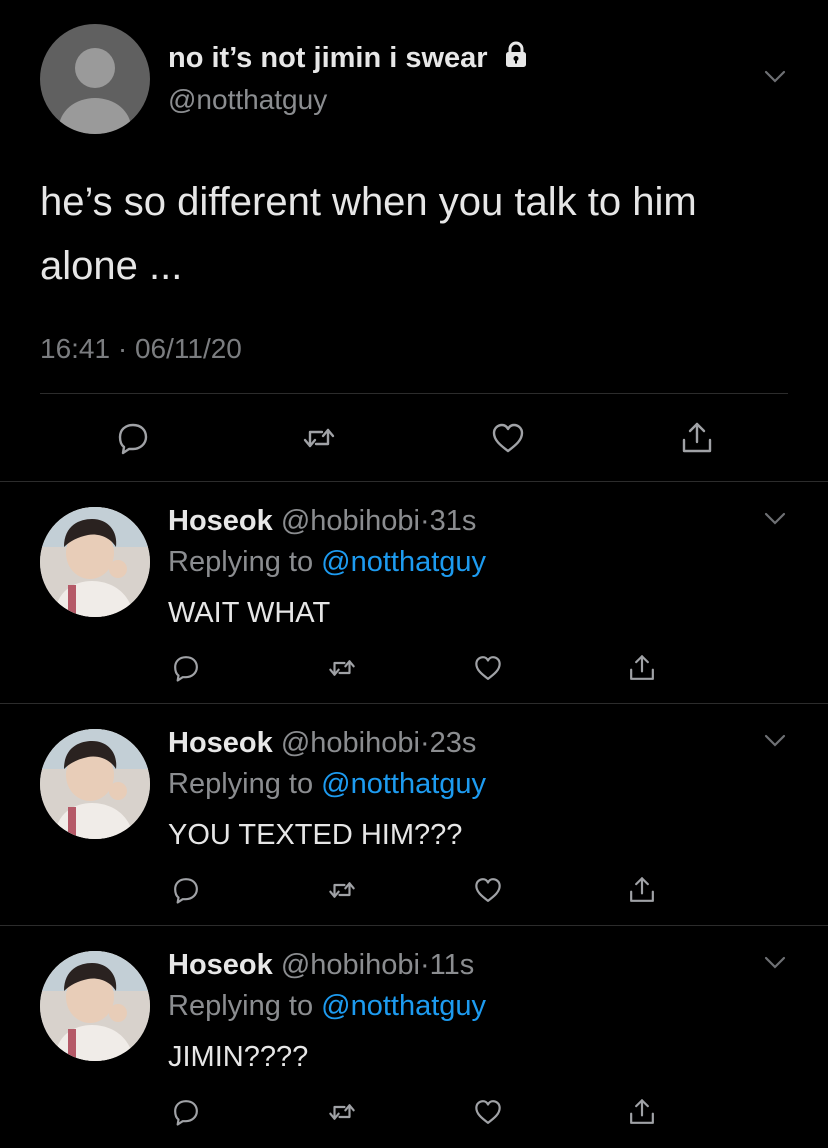  Describe the element at coordinates (328, 58) in the screenshot. I see `author-display-name: no it’s not jimin i swear` at that location.